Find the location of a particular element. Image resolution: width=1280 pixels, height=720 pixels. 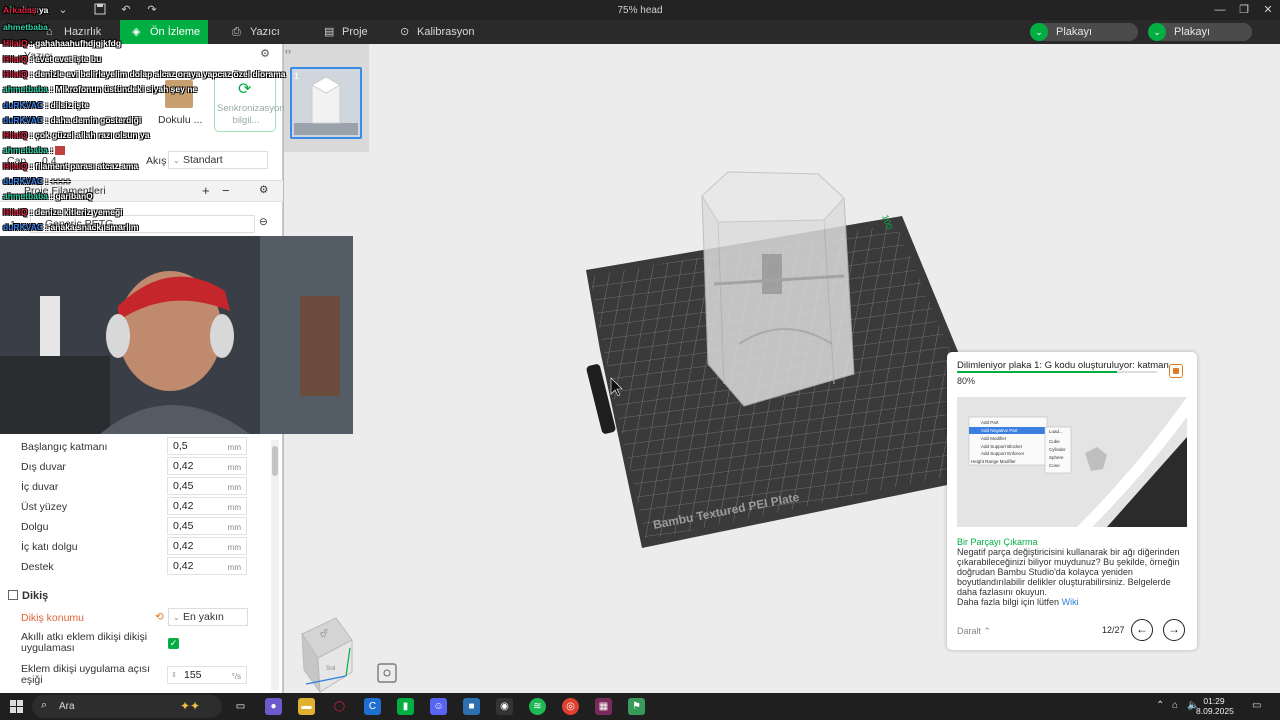

slice-plate-button: ⌄ Plakayı dilimle is located at coordinates (1084, 39).